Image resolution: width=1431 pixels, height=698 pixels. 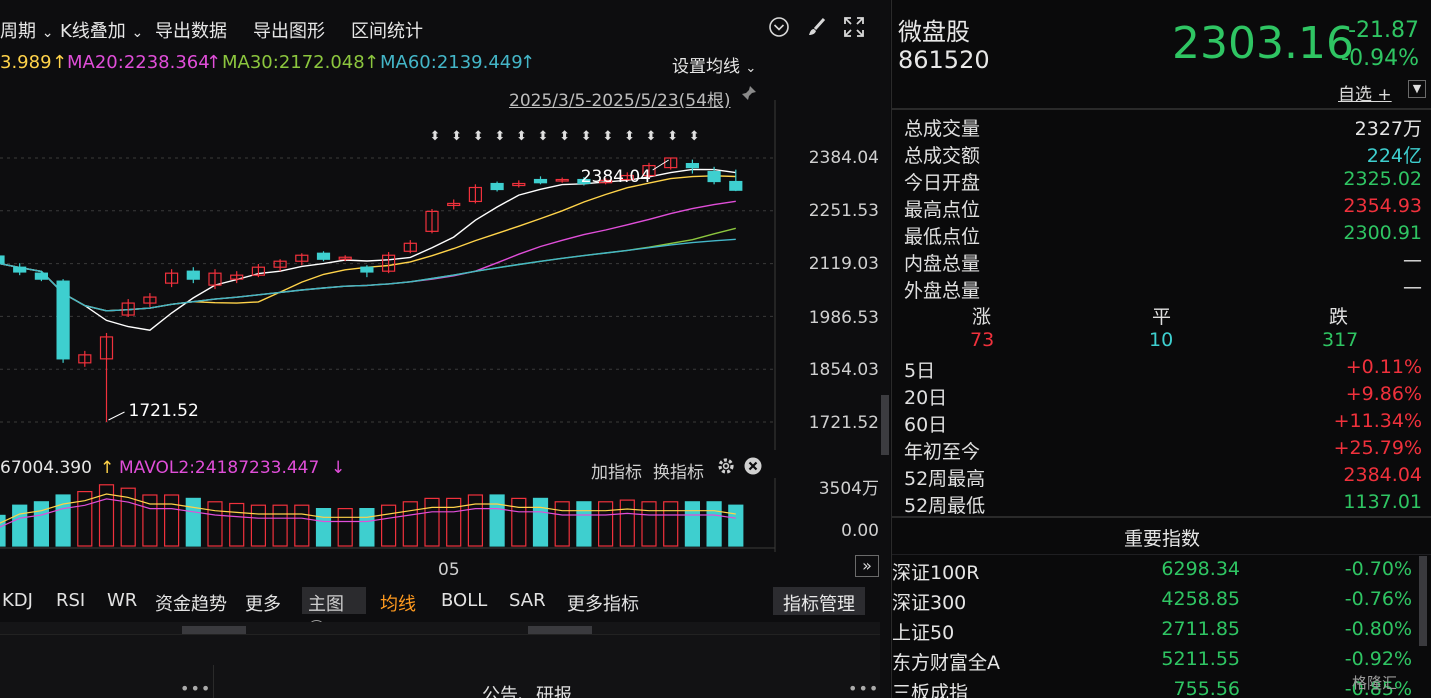 I want to click on kline-overlay-button: K线叠加 ⌄, so click(x=101, y=30).